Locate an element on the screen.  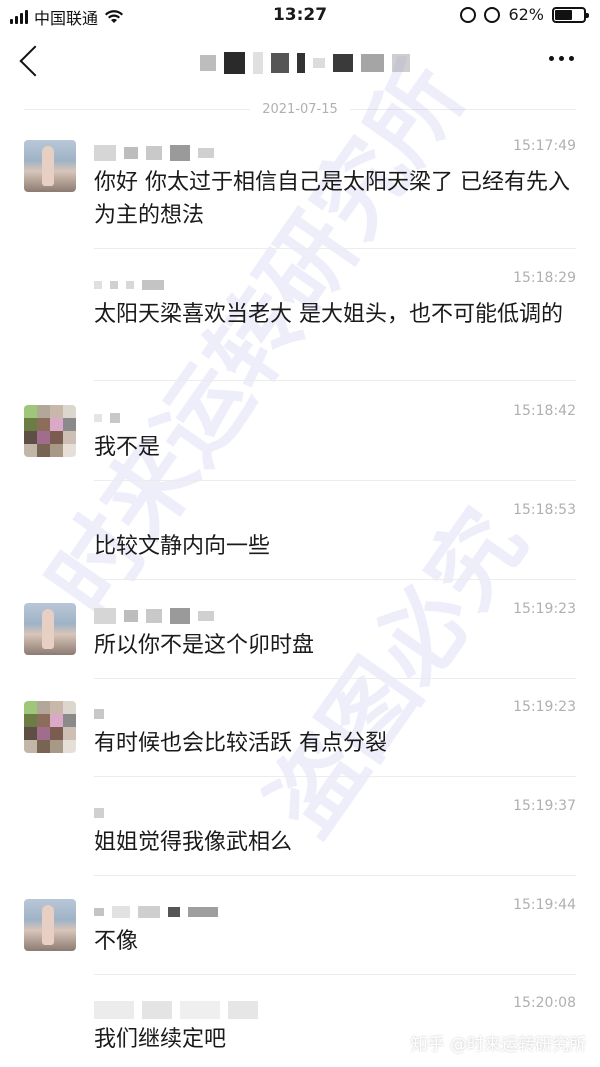
message-text: 你好 你太过于相信自己是太阳天梁了 已经有先入为主的想法 is located at coordinates (332, 199).